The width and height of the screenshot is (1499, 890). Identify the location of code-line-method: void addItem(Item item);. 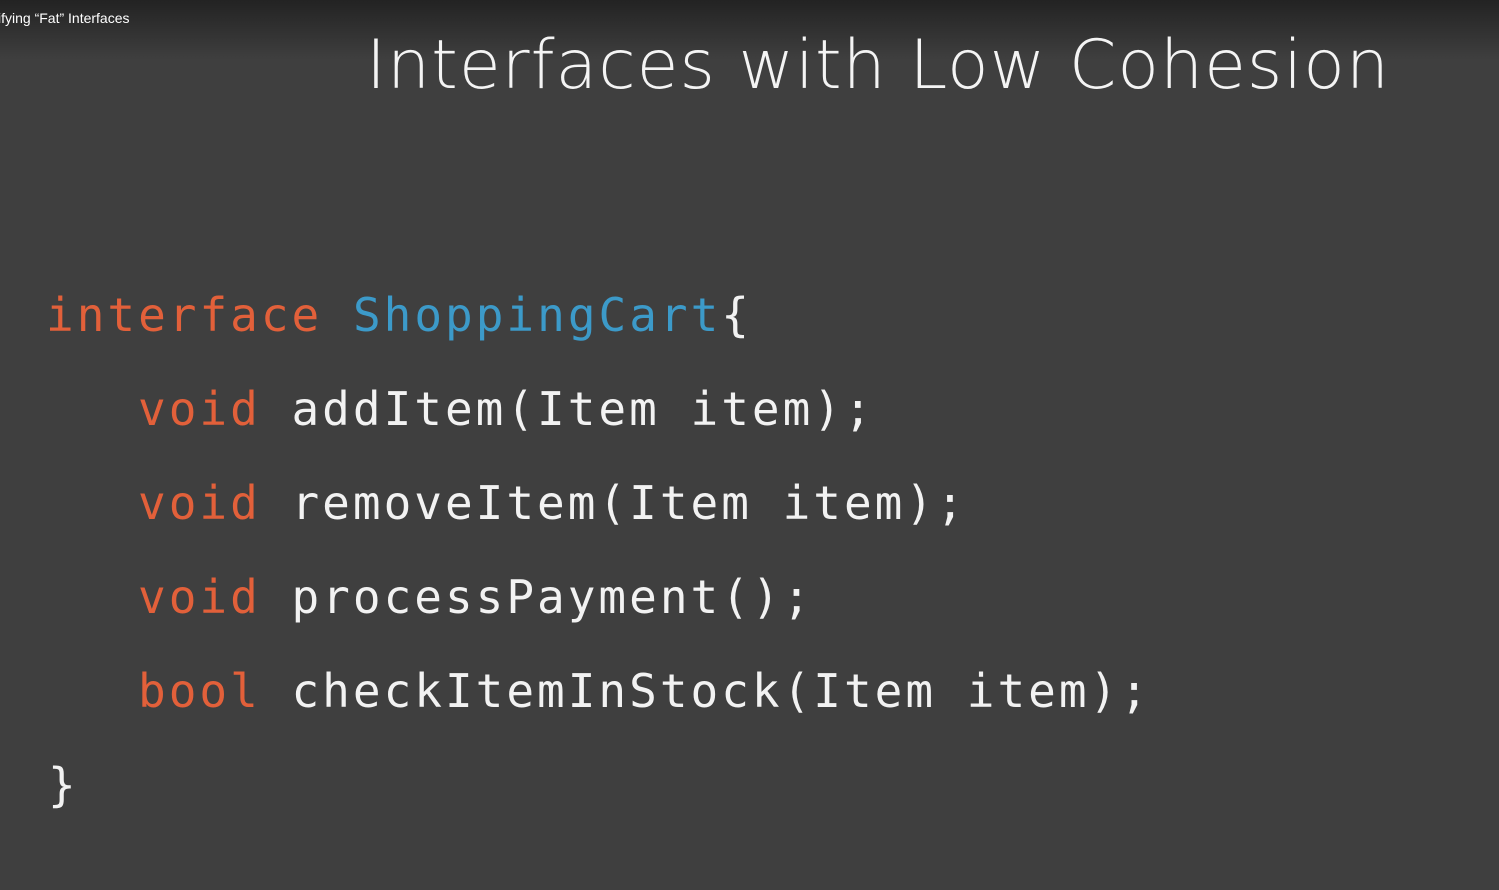
(506, 409).